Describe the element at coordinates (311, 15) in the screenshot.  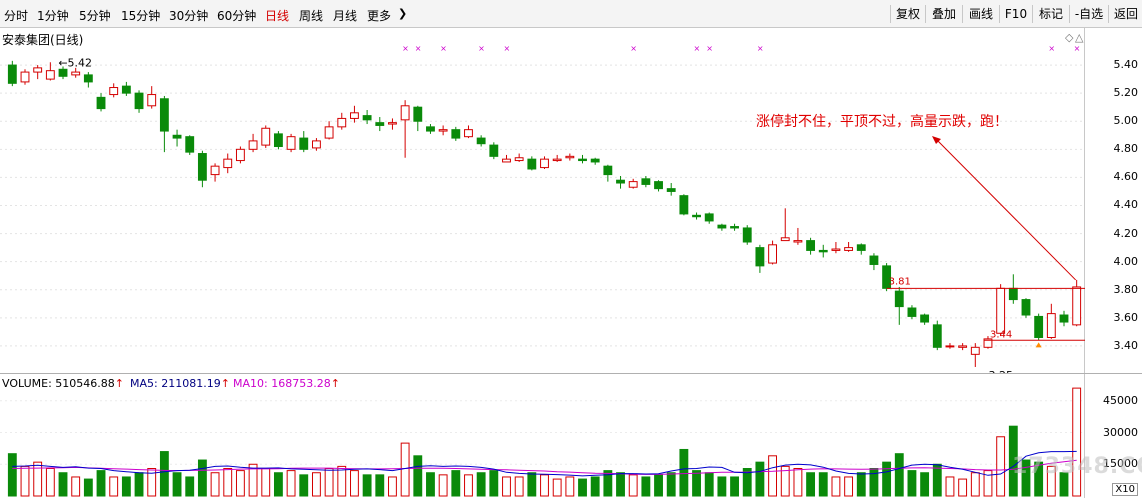
I see `tab-weekly: 周线` at that location.